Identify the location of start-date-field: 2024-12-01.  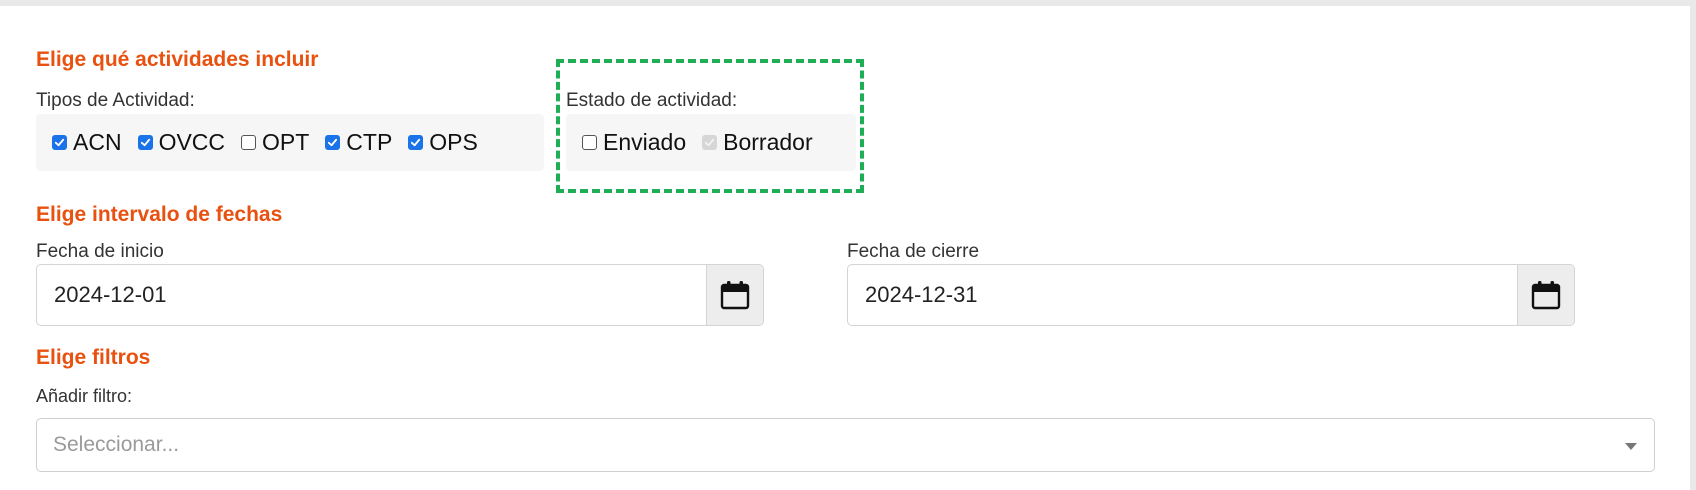
(400, 295).